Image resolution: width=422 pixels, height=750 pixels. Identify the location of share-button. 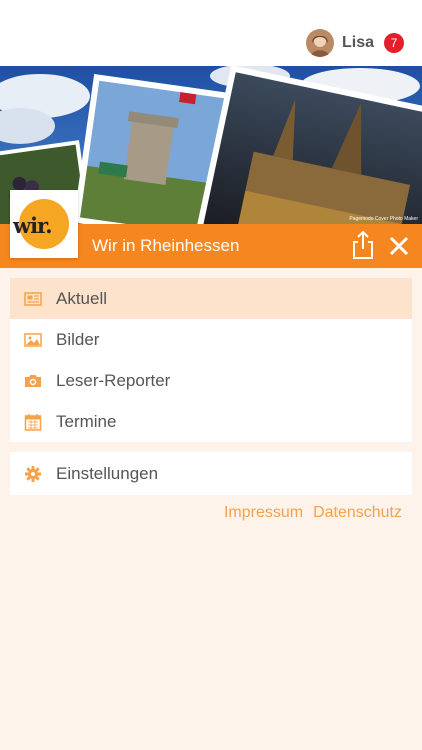
(363, 245).